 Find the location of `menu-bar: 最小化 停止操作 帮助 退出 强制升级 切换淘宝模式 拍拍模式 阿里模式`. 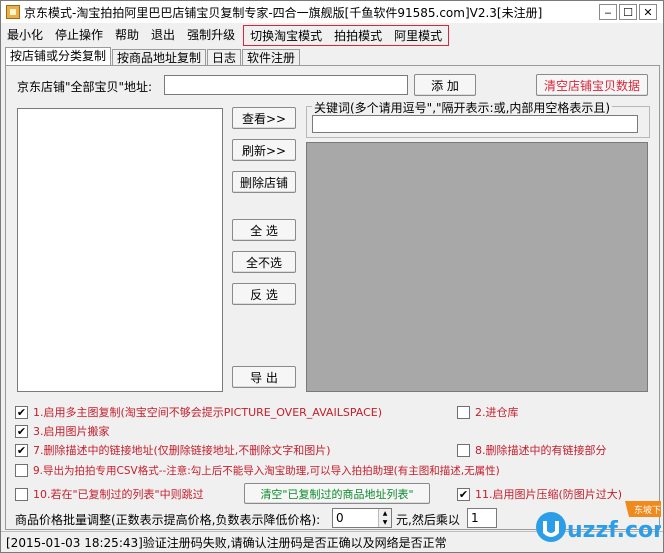

menu-bar: 最小化 停止操作 帮助 退出 强制升级 切换淘宝模式 拍拍模式 阿里模式 is located at coordinates (332, 35).